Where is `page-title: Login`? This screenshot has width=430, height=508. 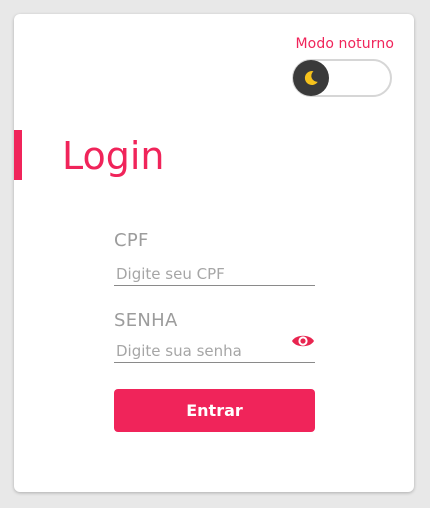 page-title: Login is located at coordinates (113, 156).